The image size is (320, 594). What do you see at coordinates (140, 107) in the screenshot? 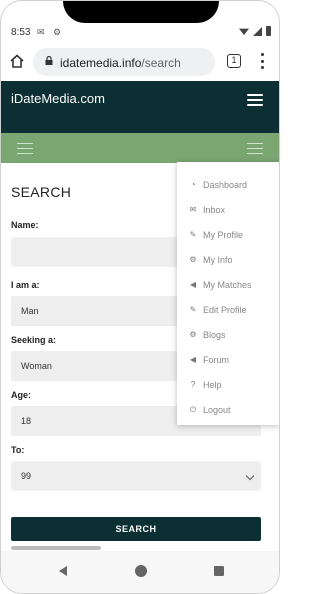
I see `site-header: iDateMedia.com` at bounding box center [140, 107].